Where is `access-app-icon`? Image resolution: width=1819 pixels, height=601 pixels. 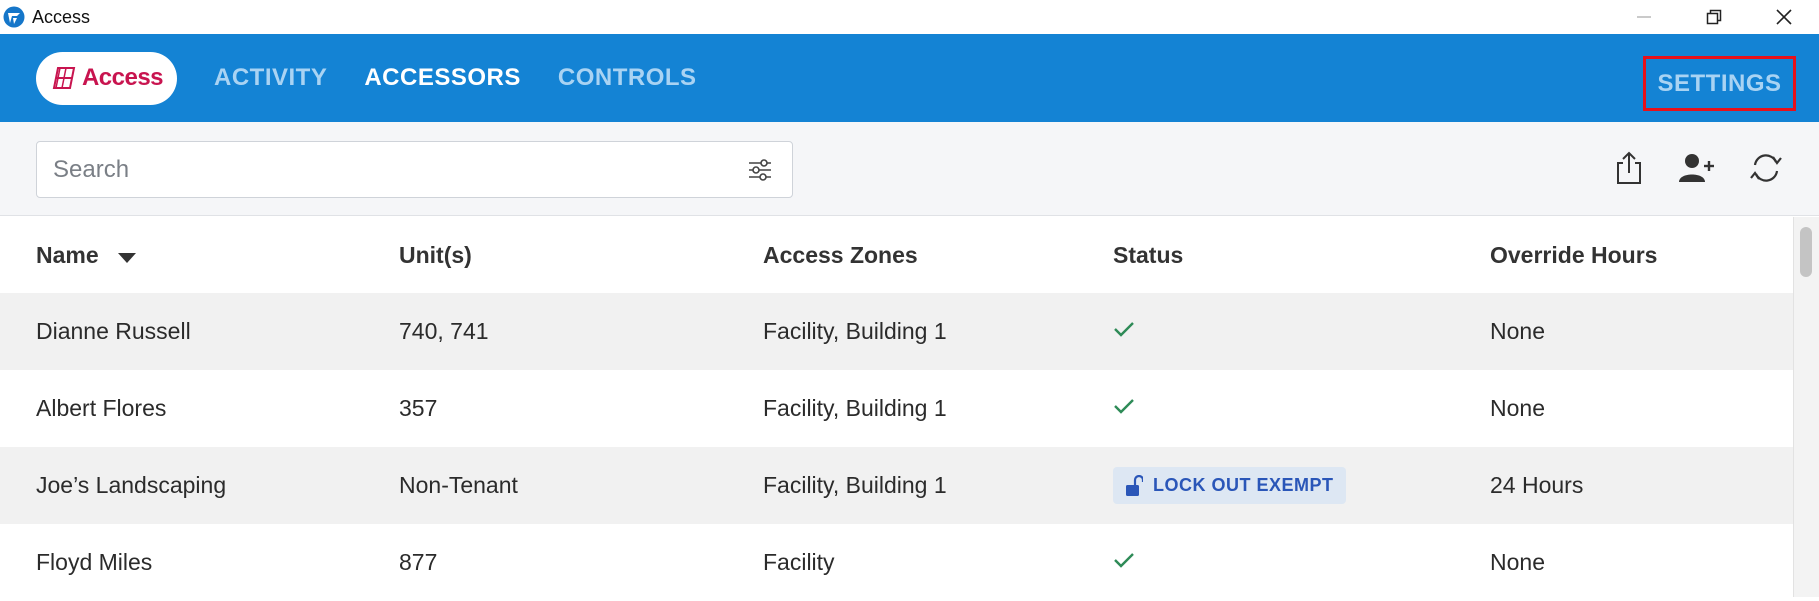 access-app-icon is located at coordinates (14, 17).